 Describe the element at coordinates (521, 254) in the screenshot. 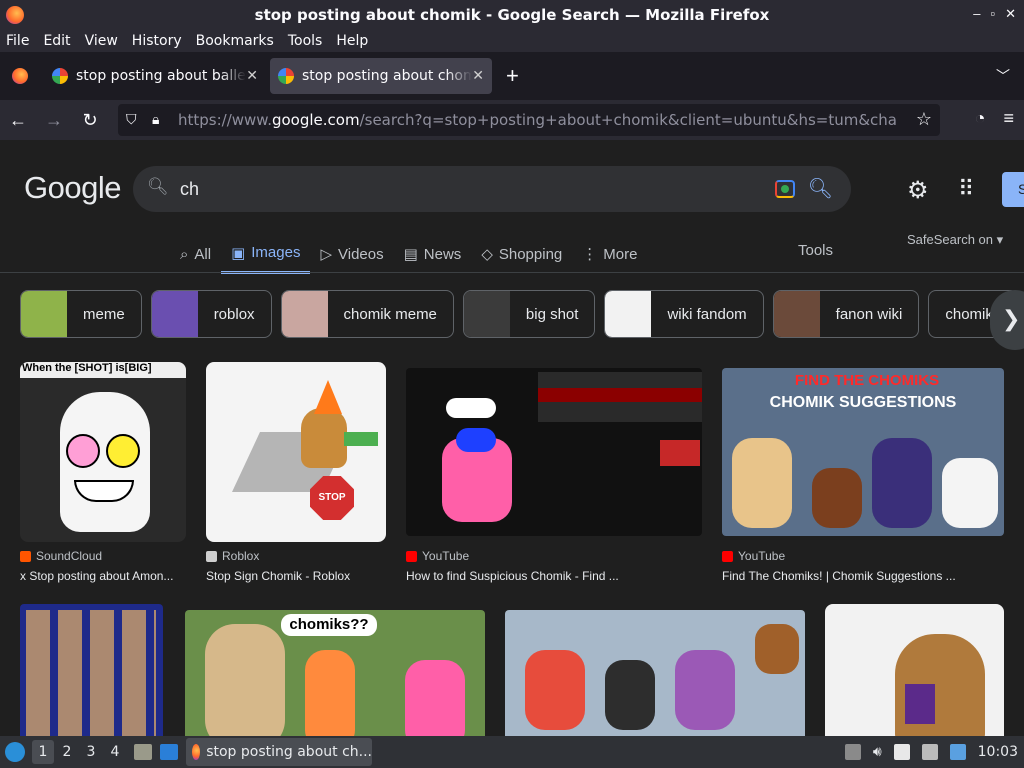

I see `tab-shopping: ◇ Shopping` at that location.